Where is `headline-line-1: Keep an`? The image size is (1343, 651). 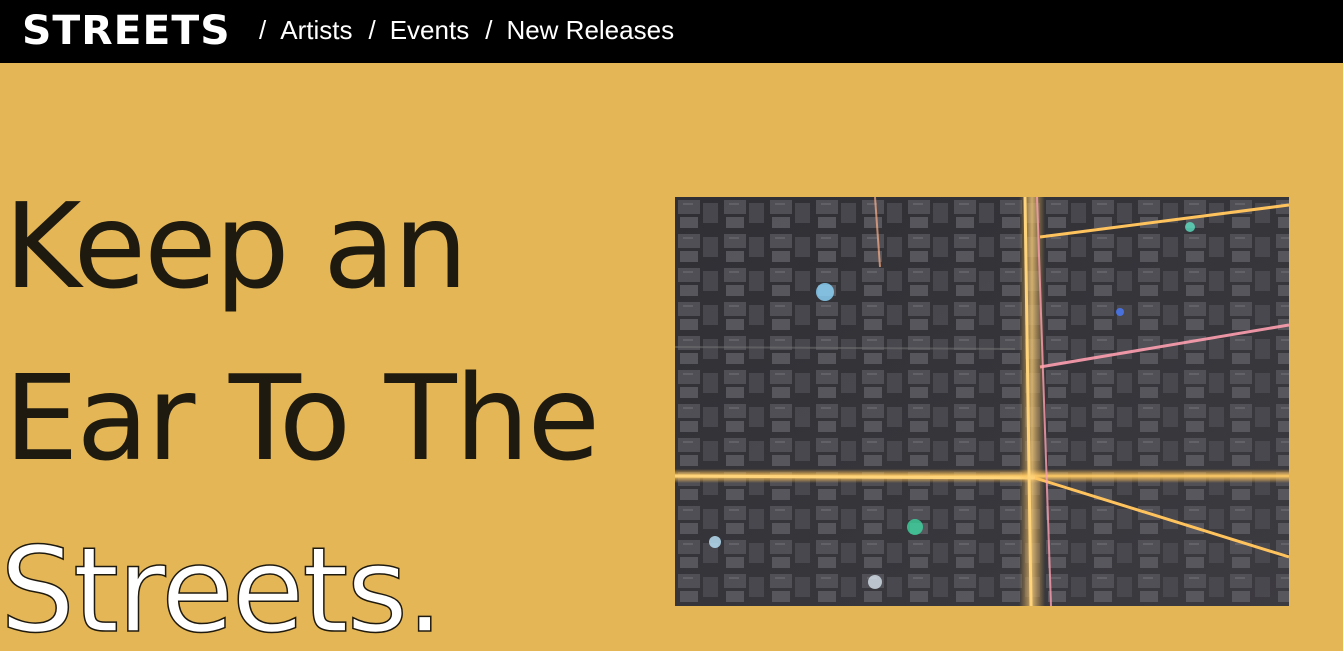 headline-line-1: Keep an is located at coordinates (236, 246).